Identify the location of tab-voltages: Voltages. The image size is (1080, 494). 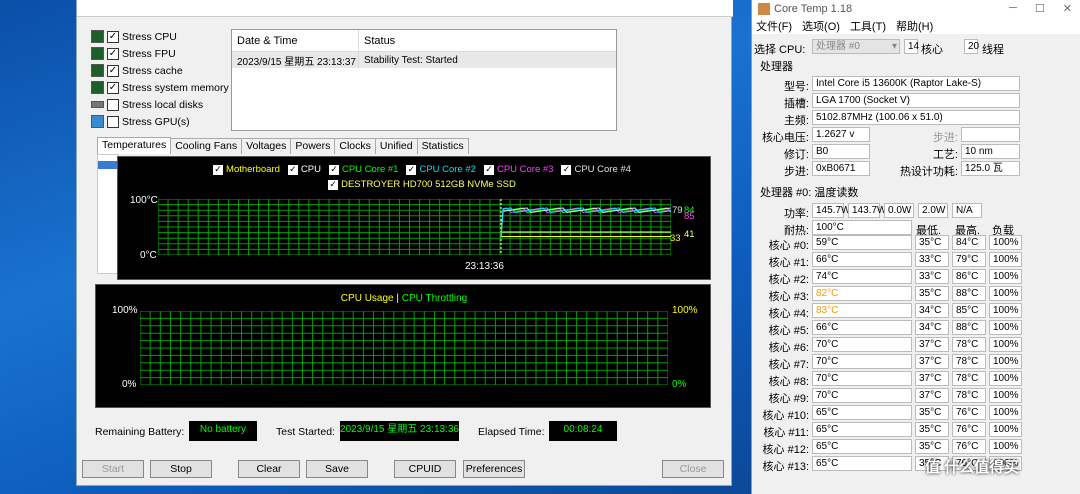
(266, 146).